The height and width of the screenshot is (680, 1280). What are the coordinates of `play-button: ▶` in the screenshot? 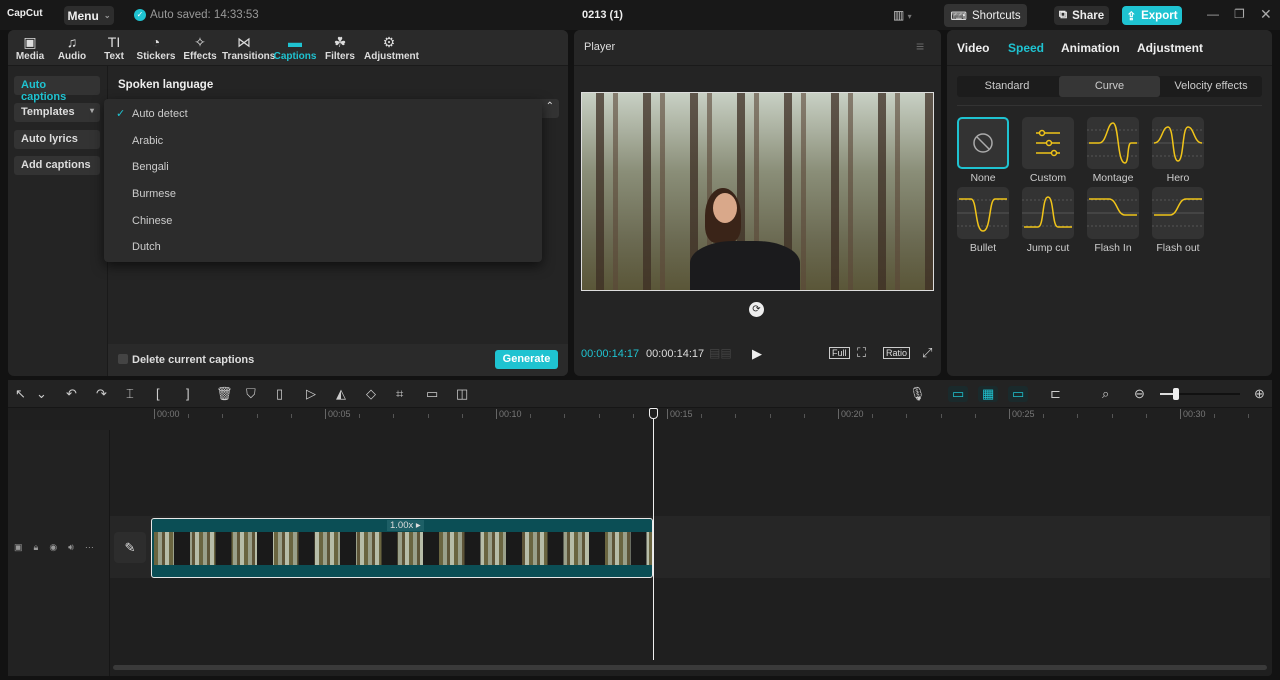 It's located at (757, 354).